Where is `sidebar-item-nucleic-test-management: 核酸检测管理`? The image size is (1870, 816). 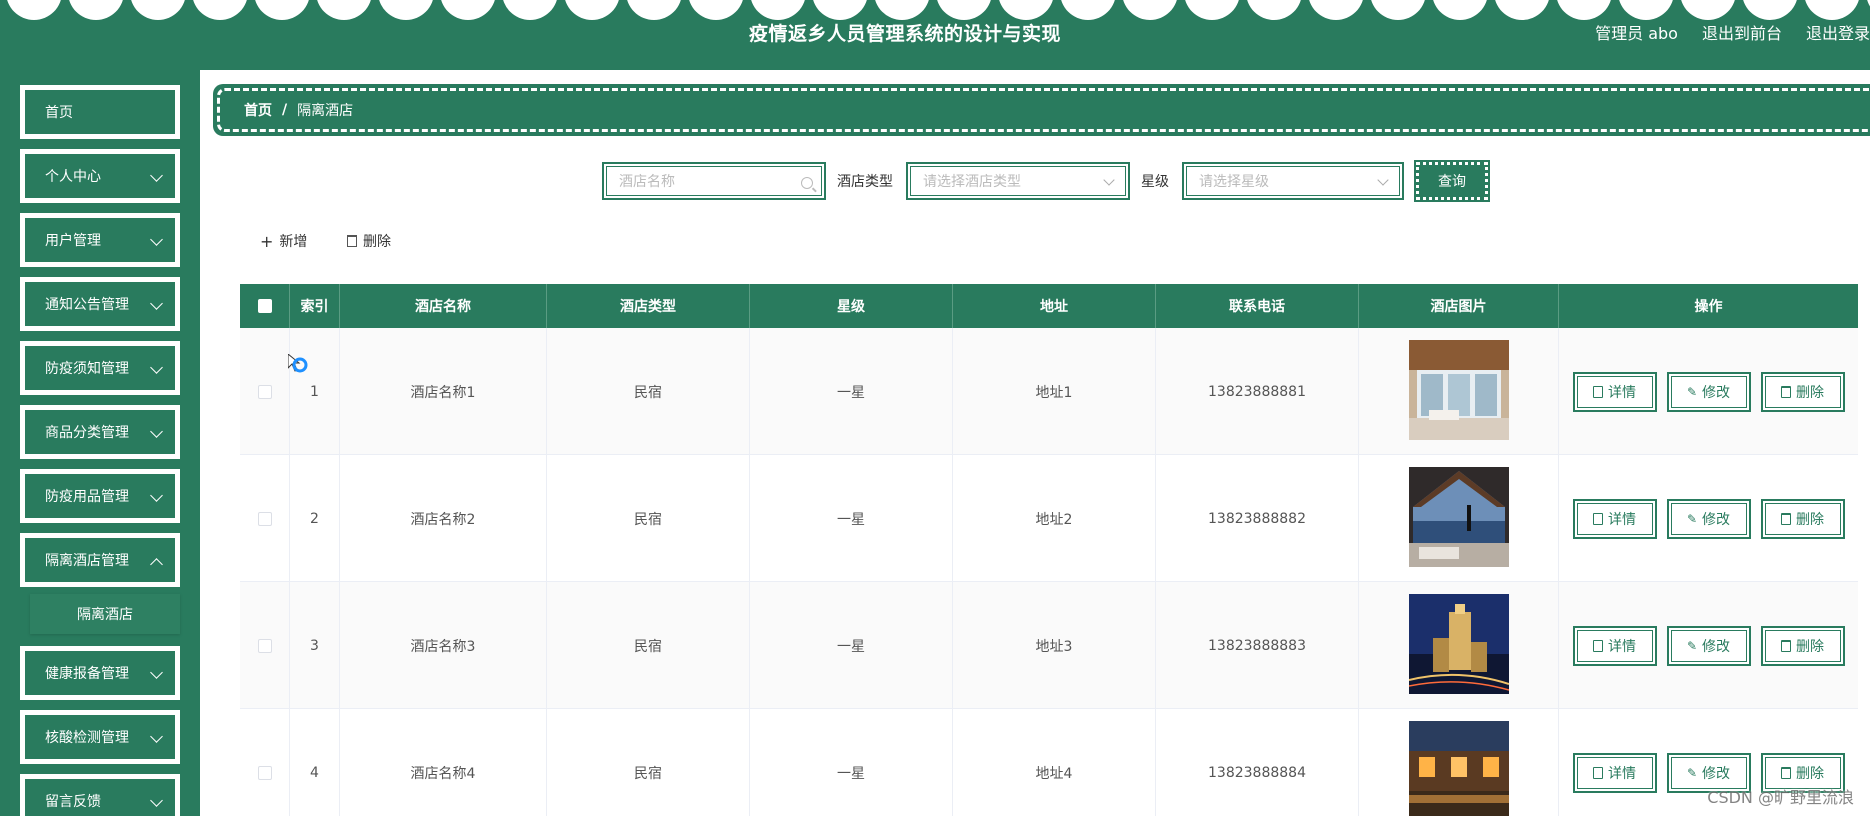
sidebar-item-nucleic-test-management: 核酸检测管理 is located at coordinates (100, 737).